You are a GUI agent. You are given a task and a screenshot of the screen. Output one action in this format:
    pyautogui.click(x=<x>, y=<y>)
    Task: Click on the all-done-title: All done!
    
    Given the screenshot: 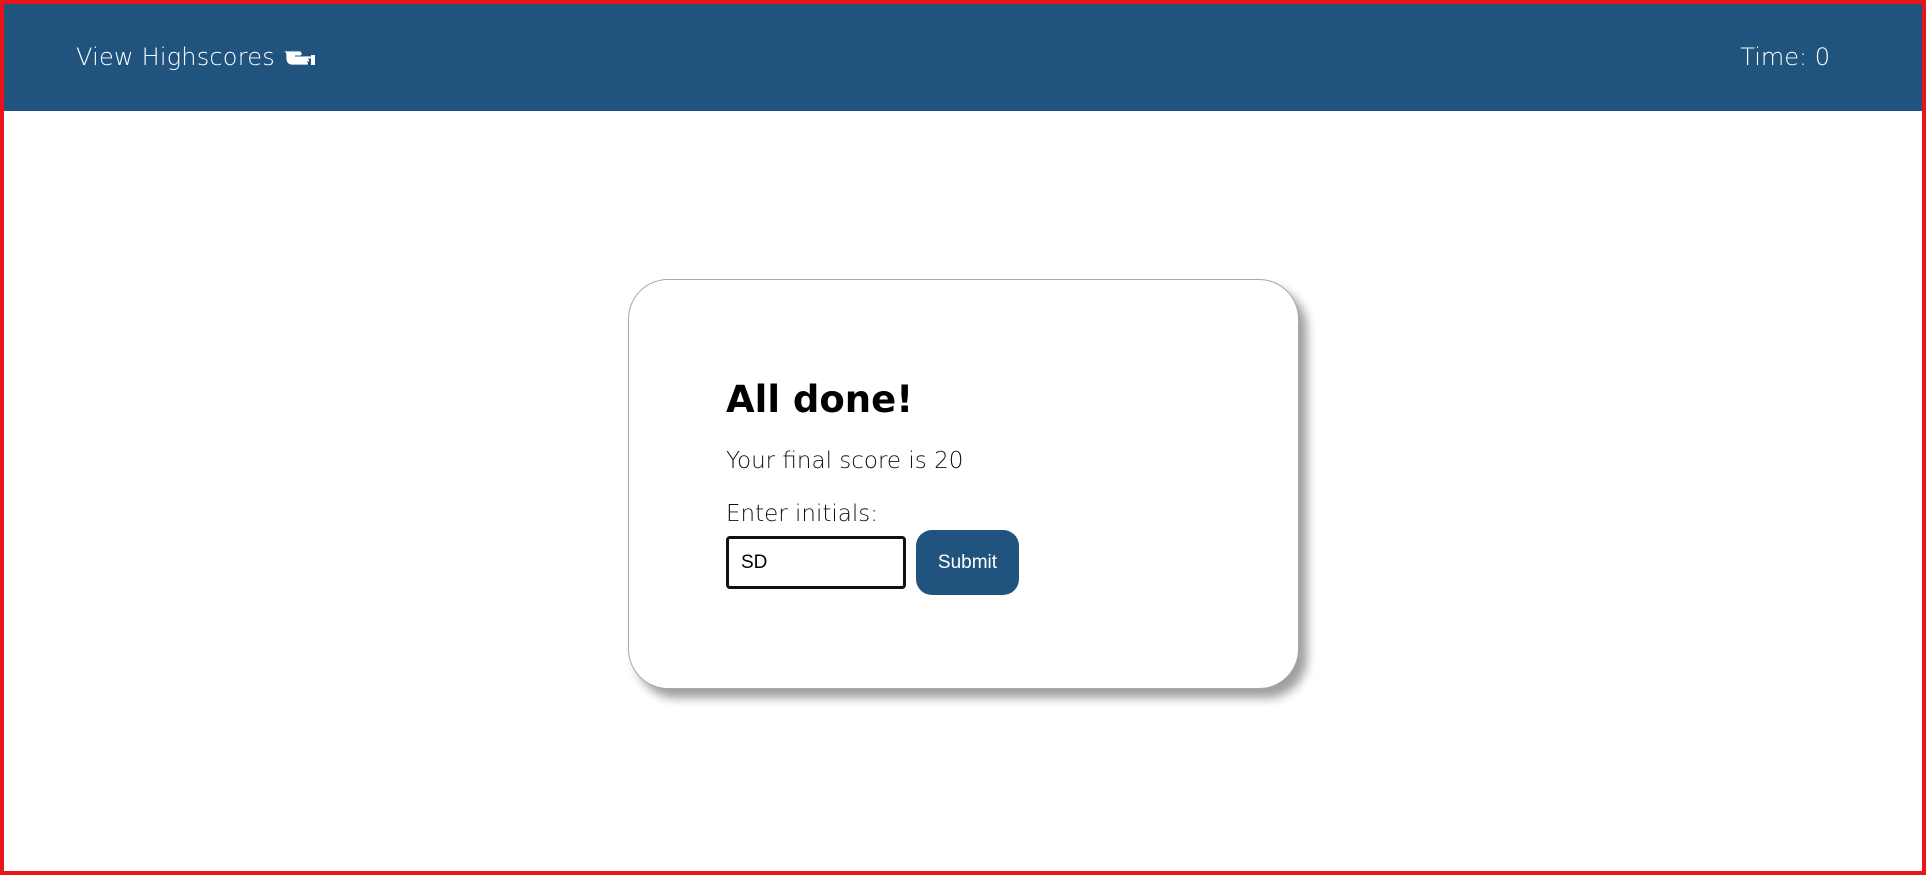 What is the action you would take?
    pyautogui.click(x=820, y=399)
    